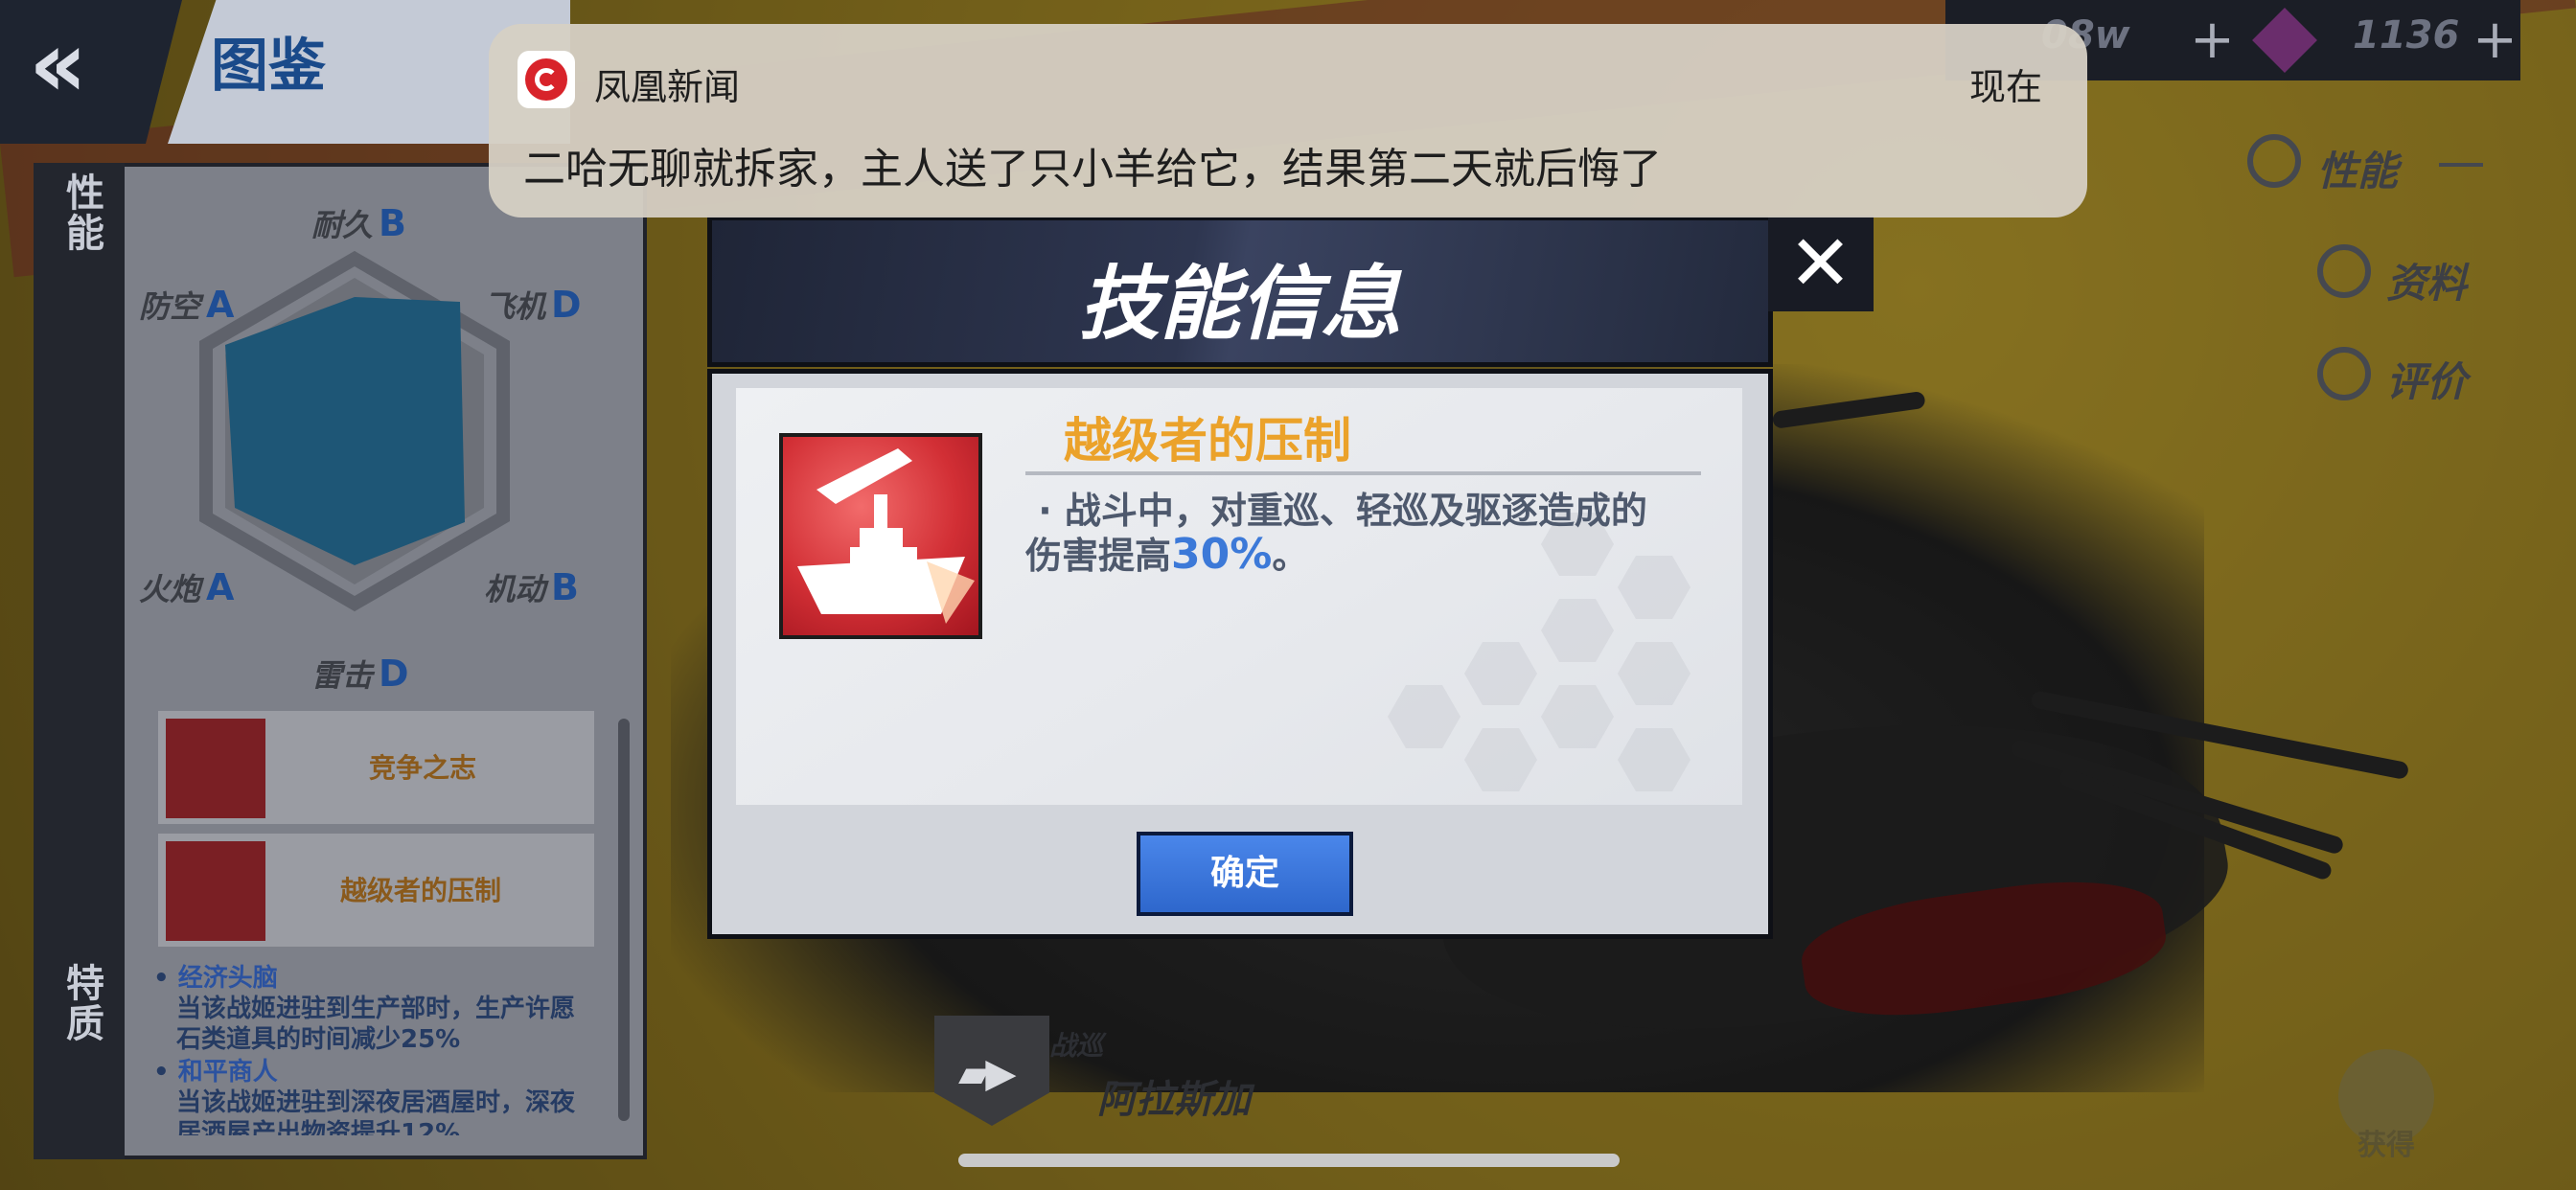 The image size is (2576, 1190). What do you see at coordinates (546, 80) in the screenshot?
I see `phoenix-swirl-icon` at bounding box center [546, 80].